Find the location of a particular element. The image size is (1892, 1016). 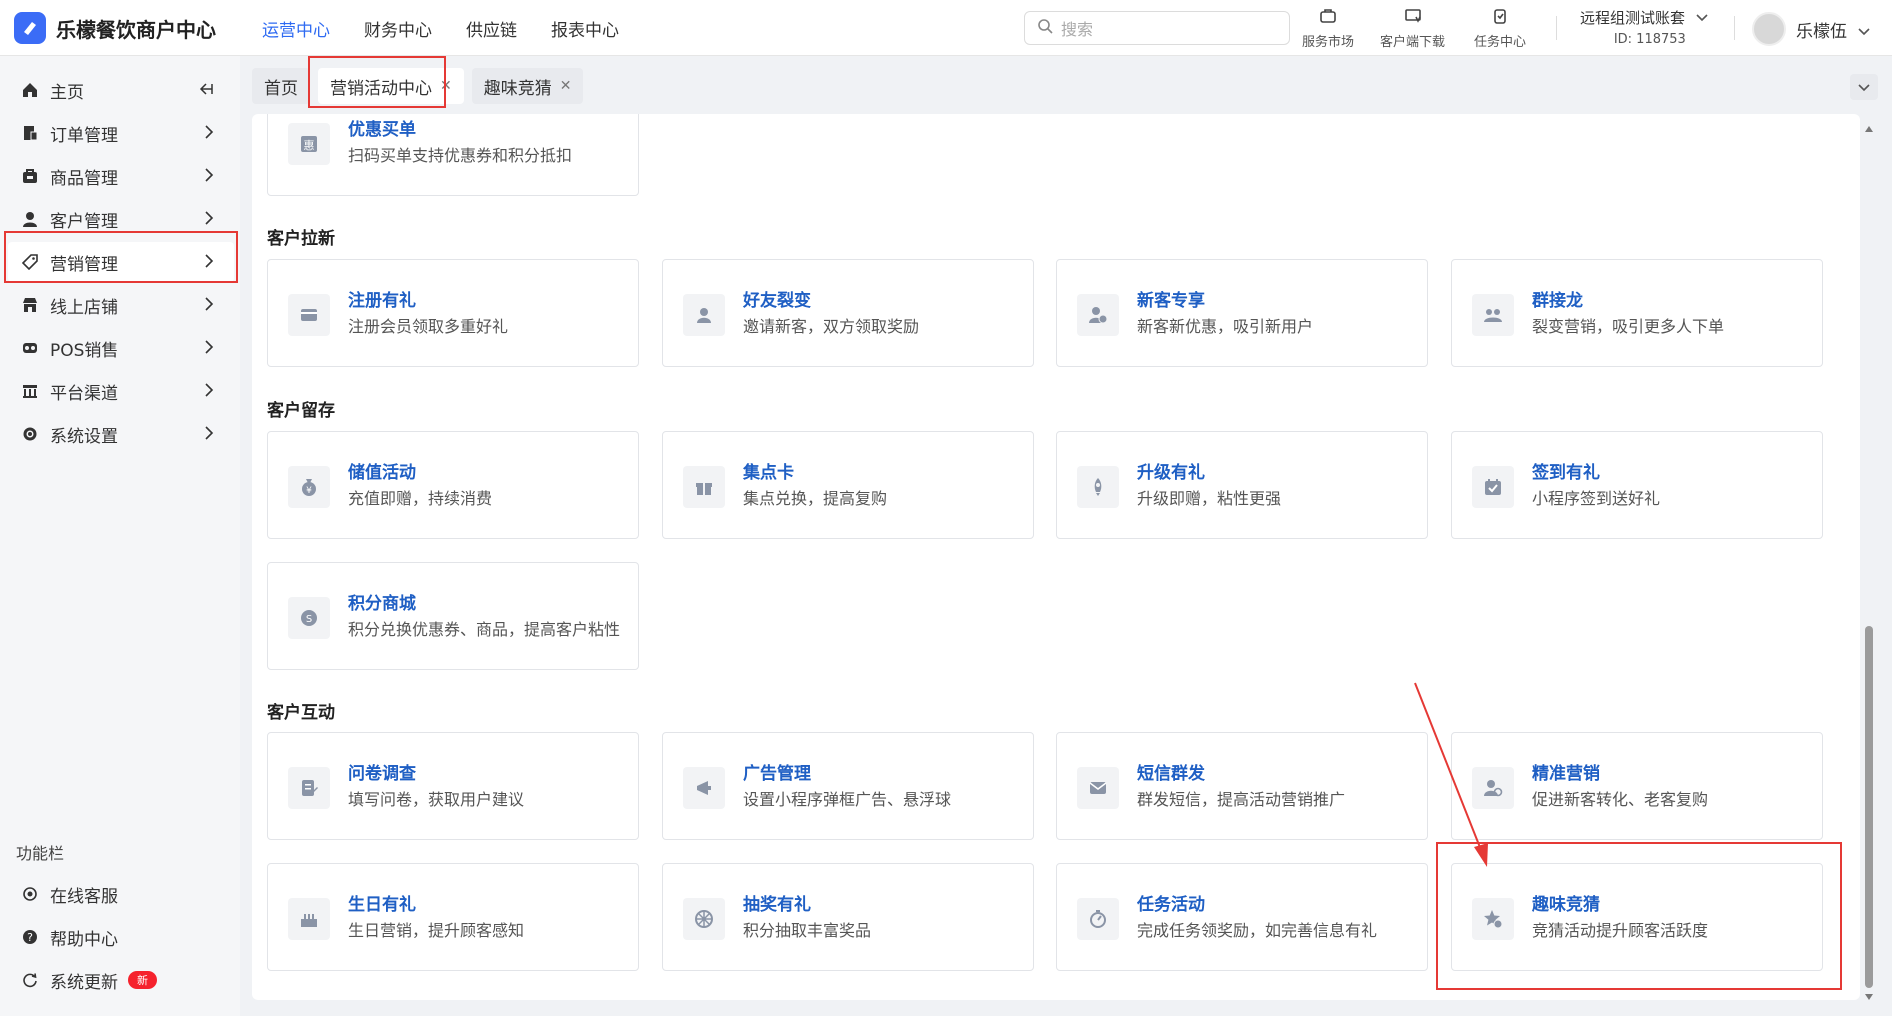

sidebar-item-settings: 系统设置 is located at coordinates (121, 434).